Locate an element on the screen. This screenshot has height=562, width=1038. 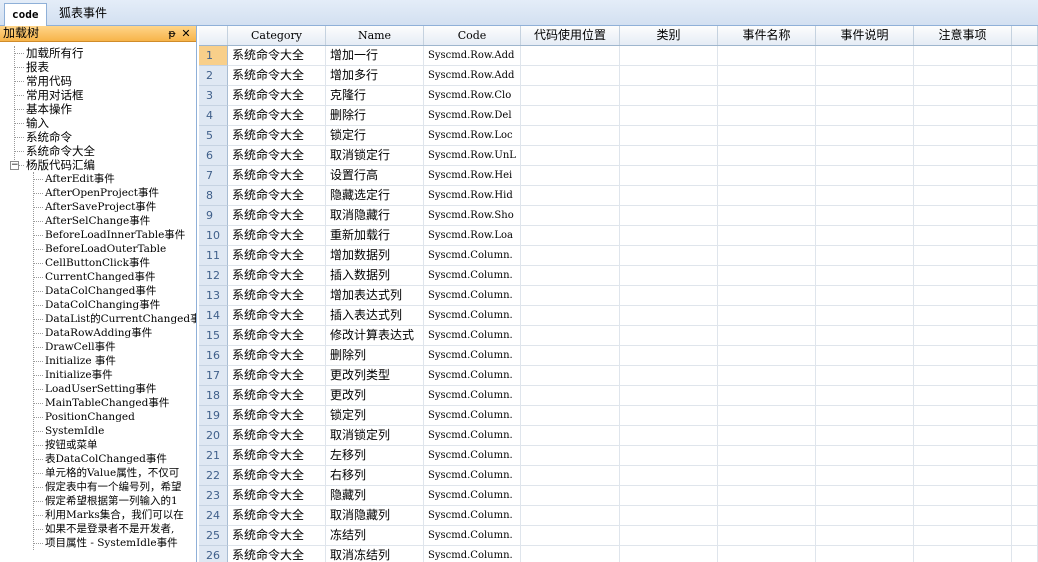
header-category: Category is located at coordinates (277, 35).